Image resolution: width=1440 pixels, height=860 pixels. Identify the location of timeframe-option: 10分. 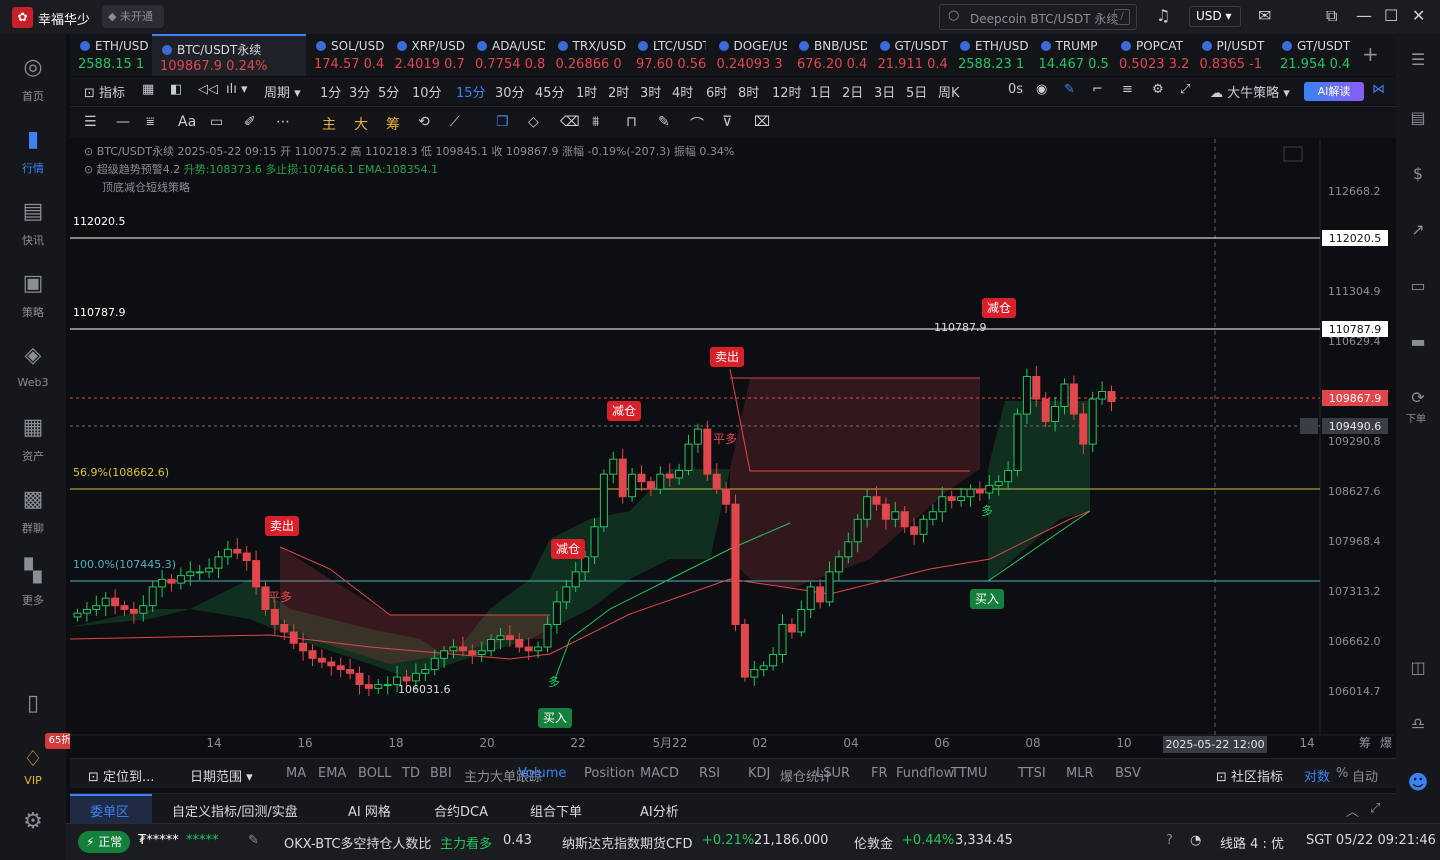
(427, 91).